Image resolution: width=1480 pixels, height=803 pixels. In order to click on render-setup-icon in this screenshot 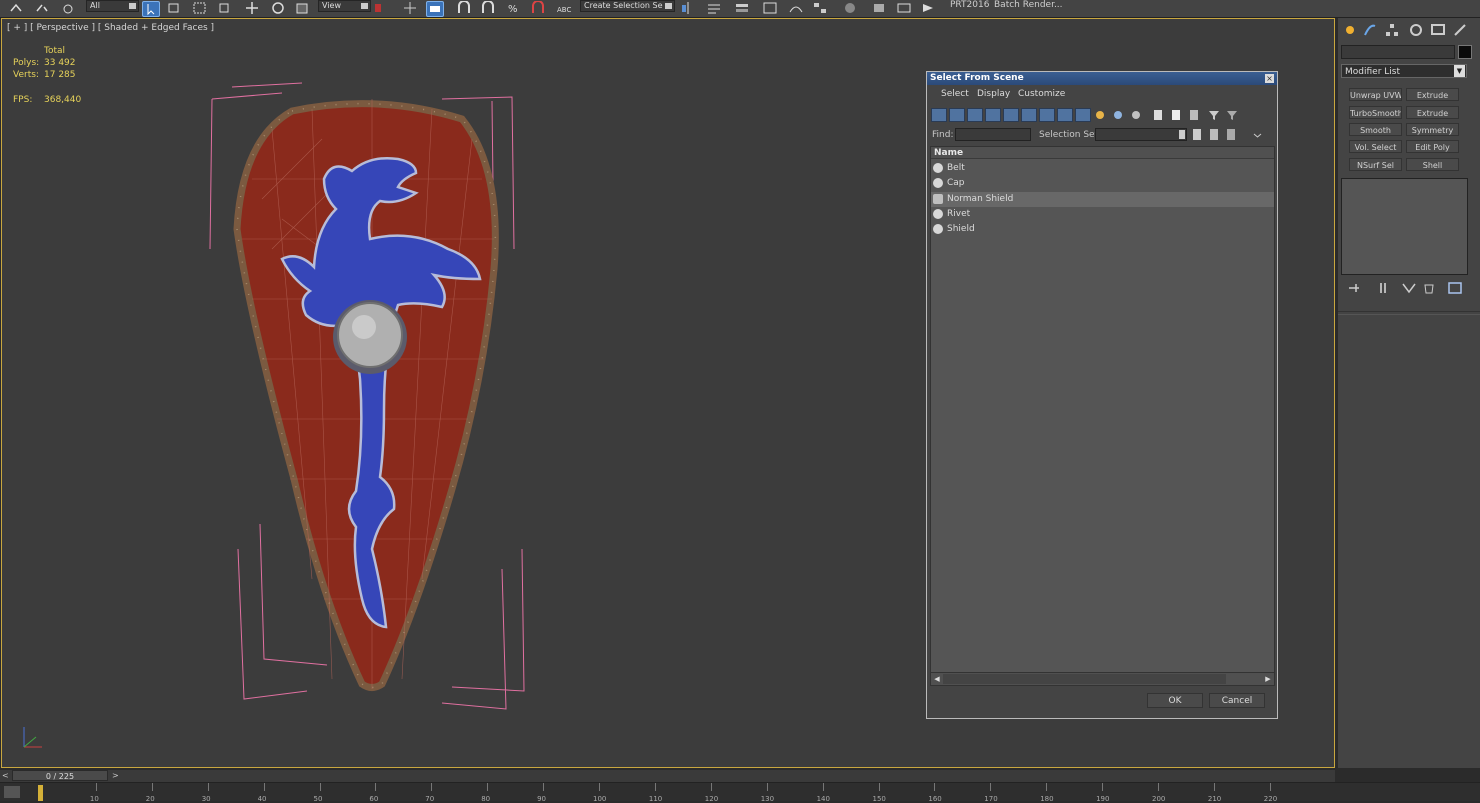, I will do `click(880, 8)`.